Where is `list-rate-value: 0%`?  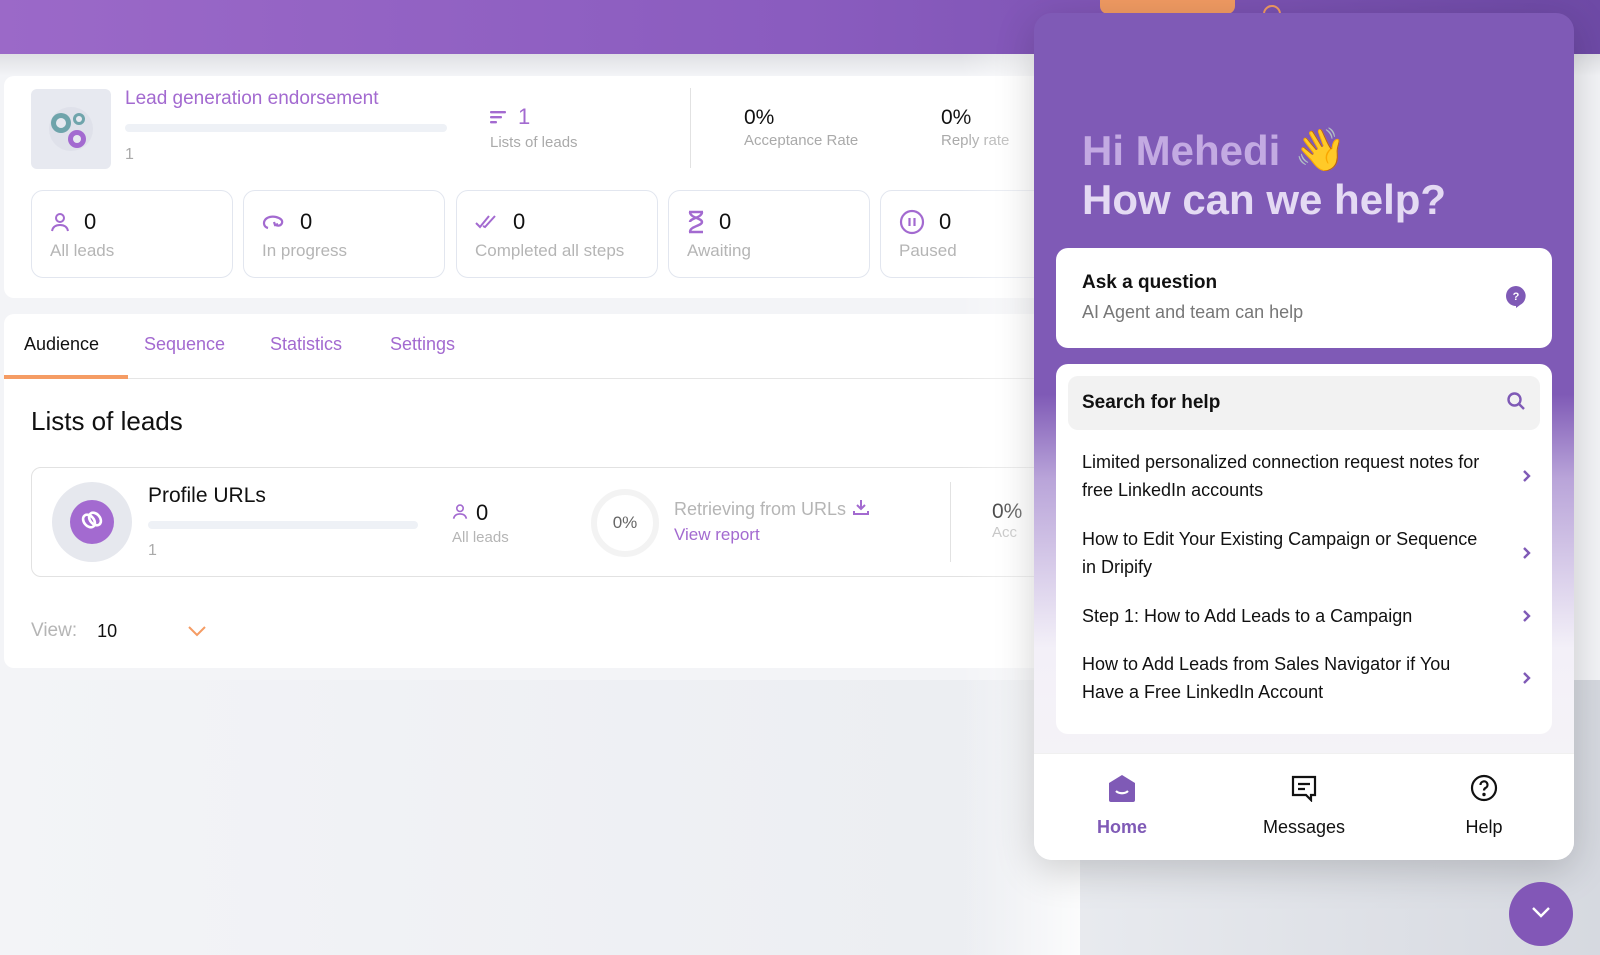
list-rate-value: 0% is located at coordinates (1007, 511).